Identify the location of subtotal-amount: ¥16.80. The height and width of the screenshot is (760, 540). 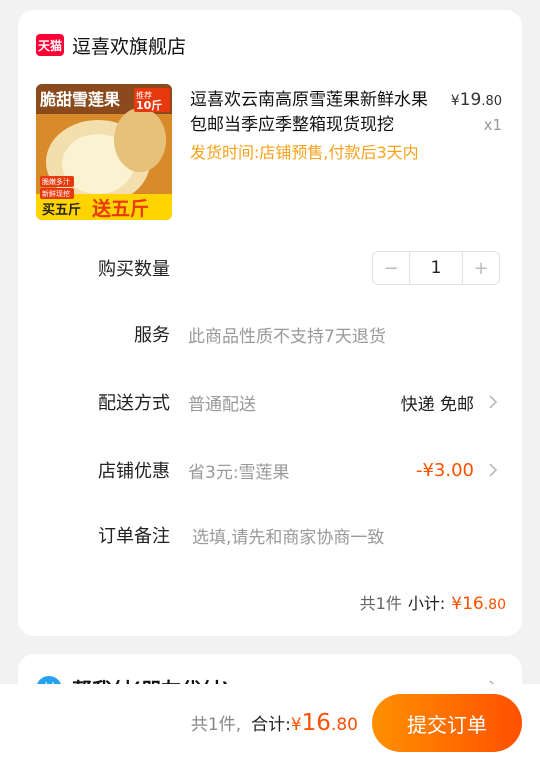
(478, 604).